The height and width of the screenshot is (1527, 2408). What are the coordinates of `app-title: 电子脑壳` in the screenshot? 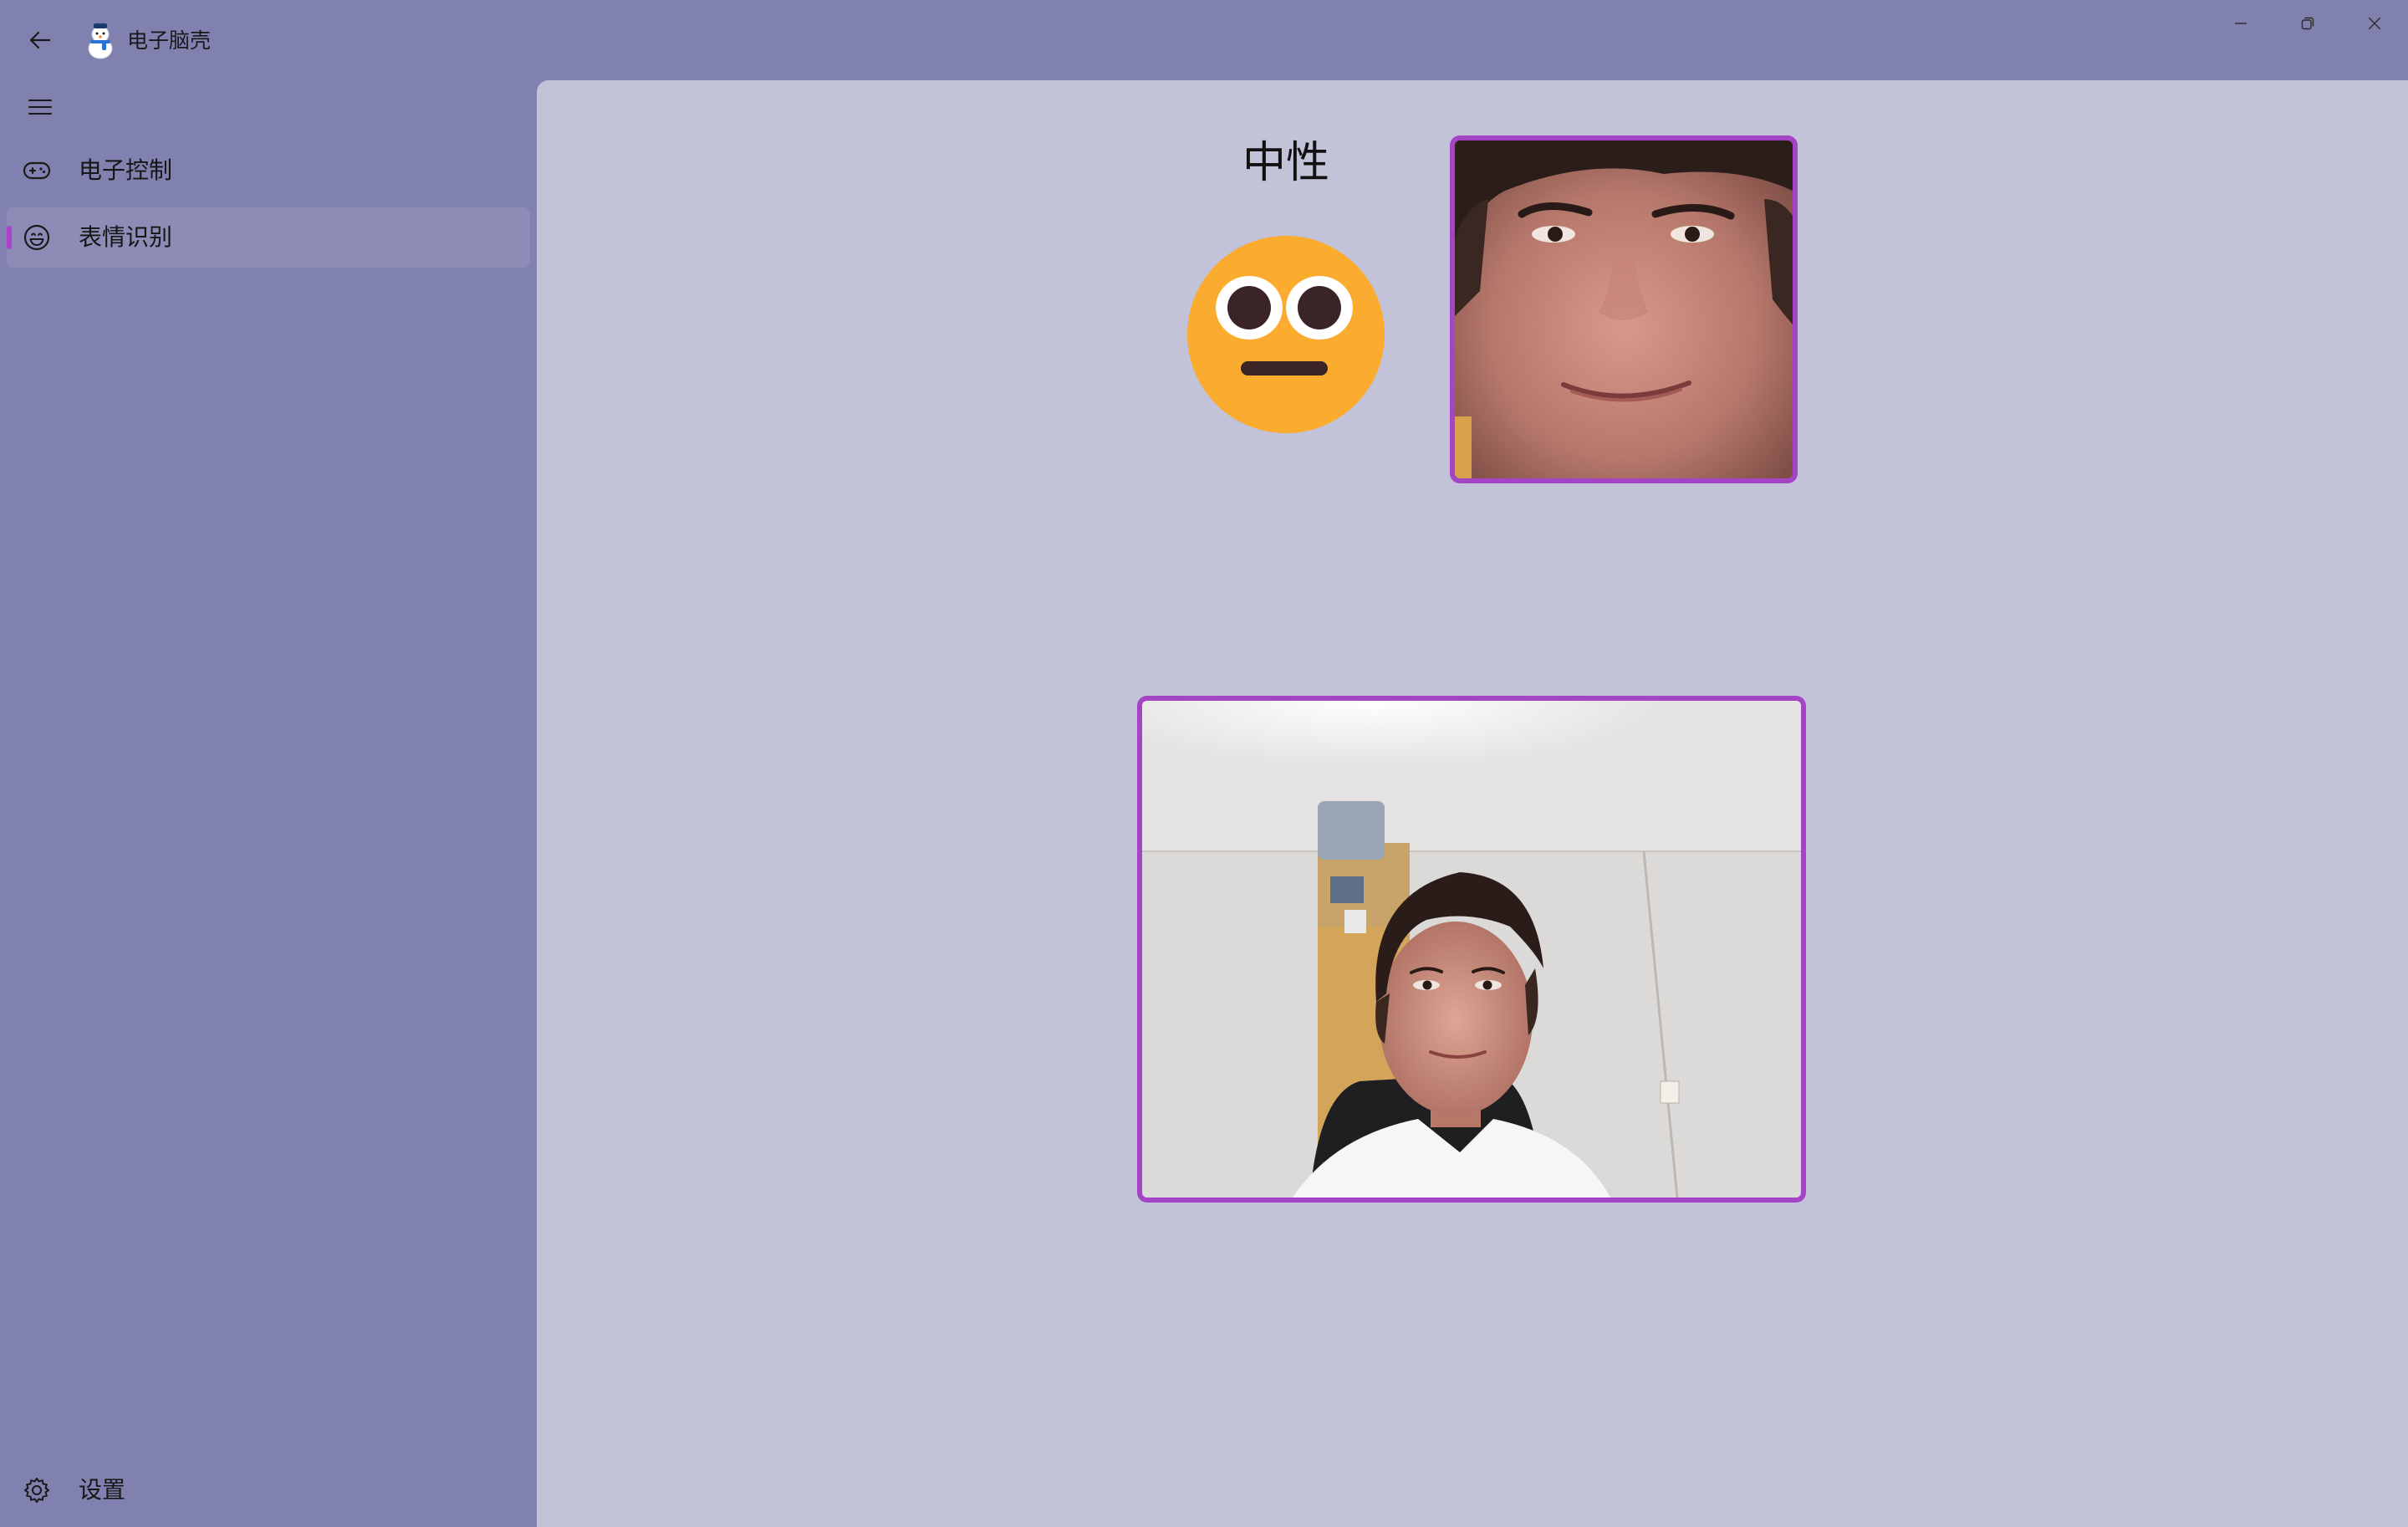 It's located at (169, 40).